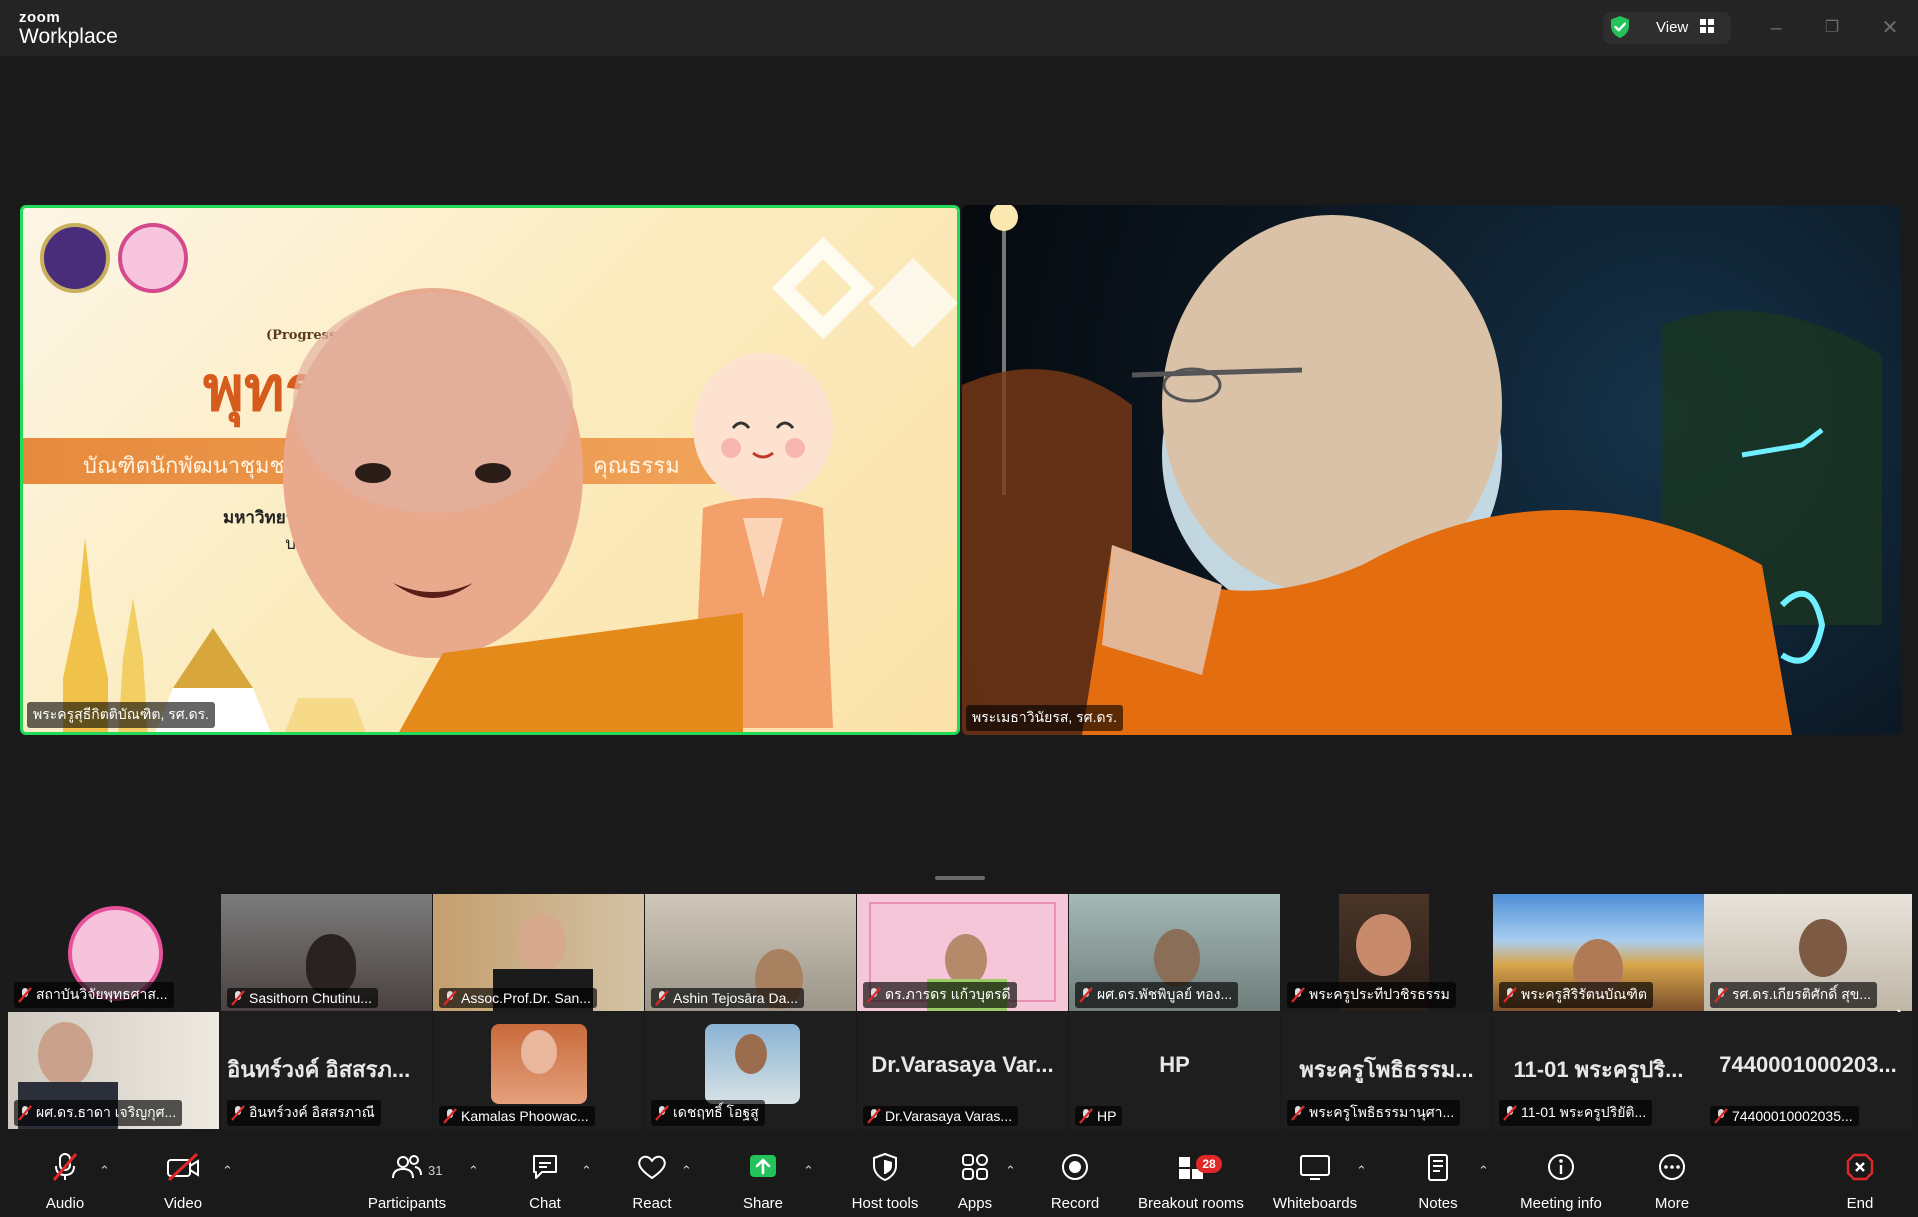  What do you see at coordinates (1044, 718) in the screenshot?
I see `participant-name-tag: พระเมธาวินัยรส, รศ.ดร.` at bounding box center [1044, 718].